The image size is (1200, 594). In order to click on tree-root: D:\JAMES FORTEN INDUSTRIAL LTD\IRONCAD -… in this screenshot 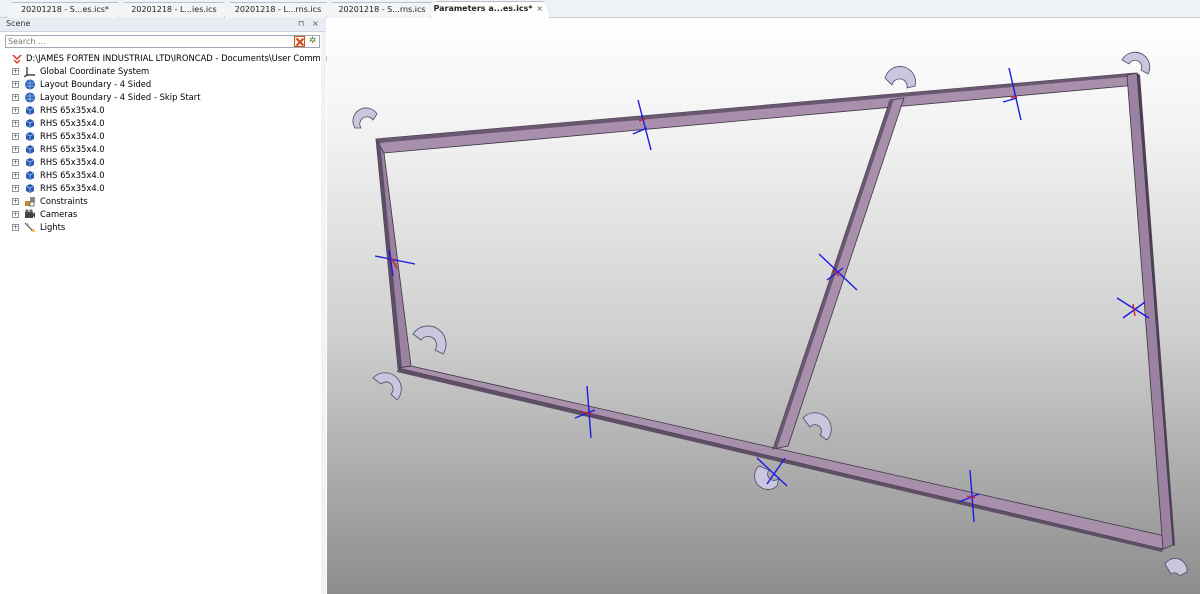, I will do `click(172, 58)`.